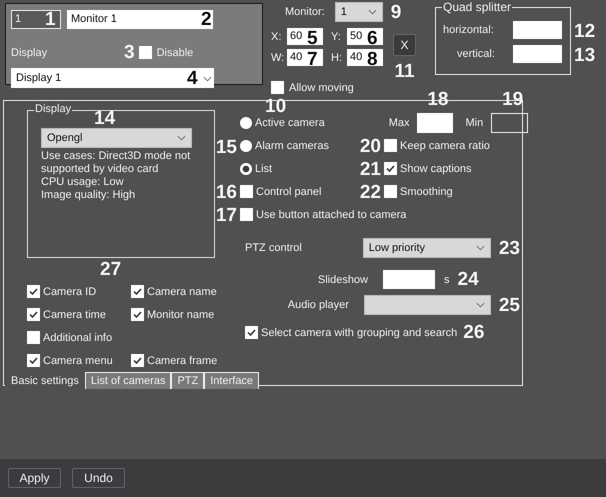 The image size is (606, 497). What do you see at coordinates (312, 38) in the screenshot?
I see `callout-number: 5` at bounding box center [312, 38].